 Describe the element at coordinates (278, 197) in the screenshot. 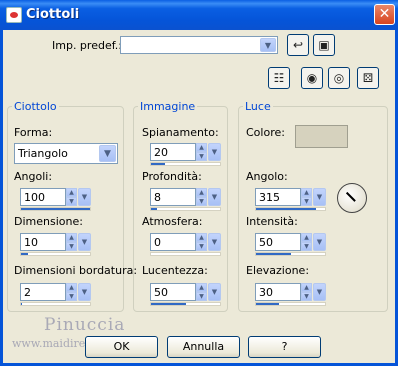

I see `angolo-input: 315` at that location.